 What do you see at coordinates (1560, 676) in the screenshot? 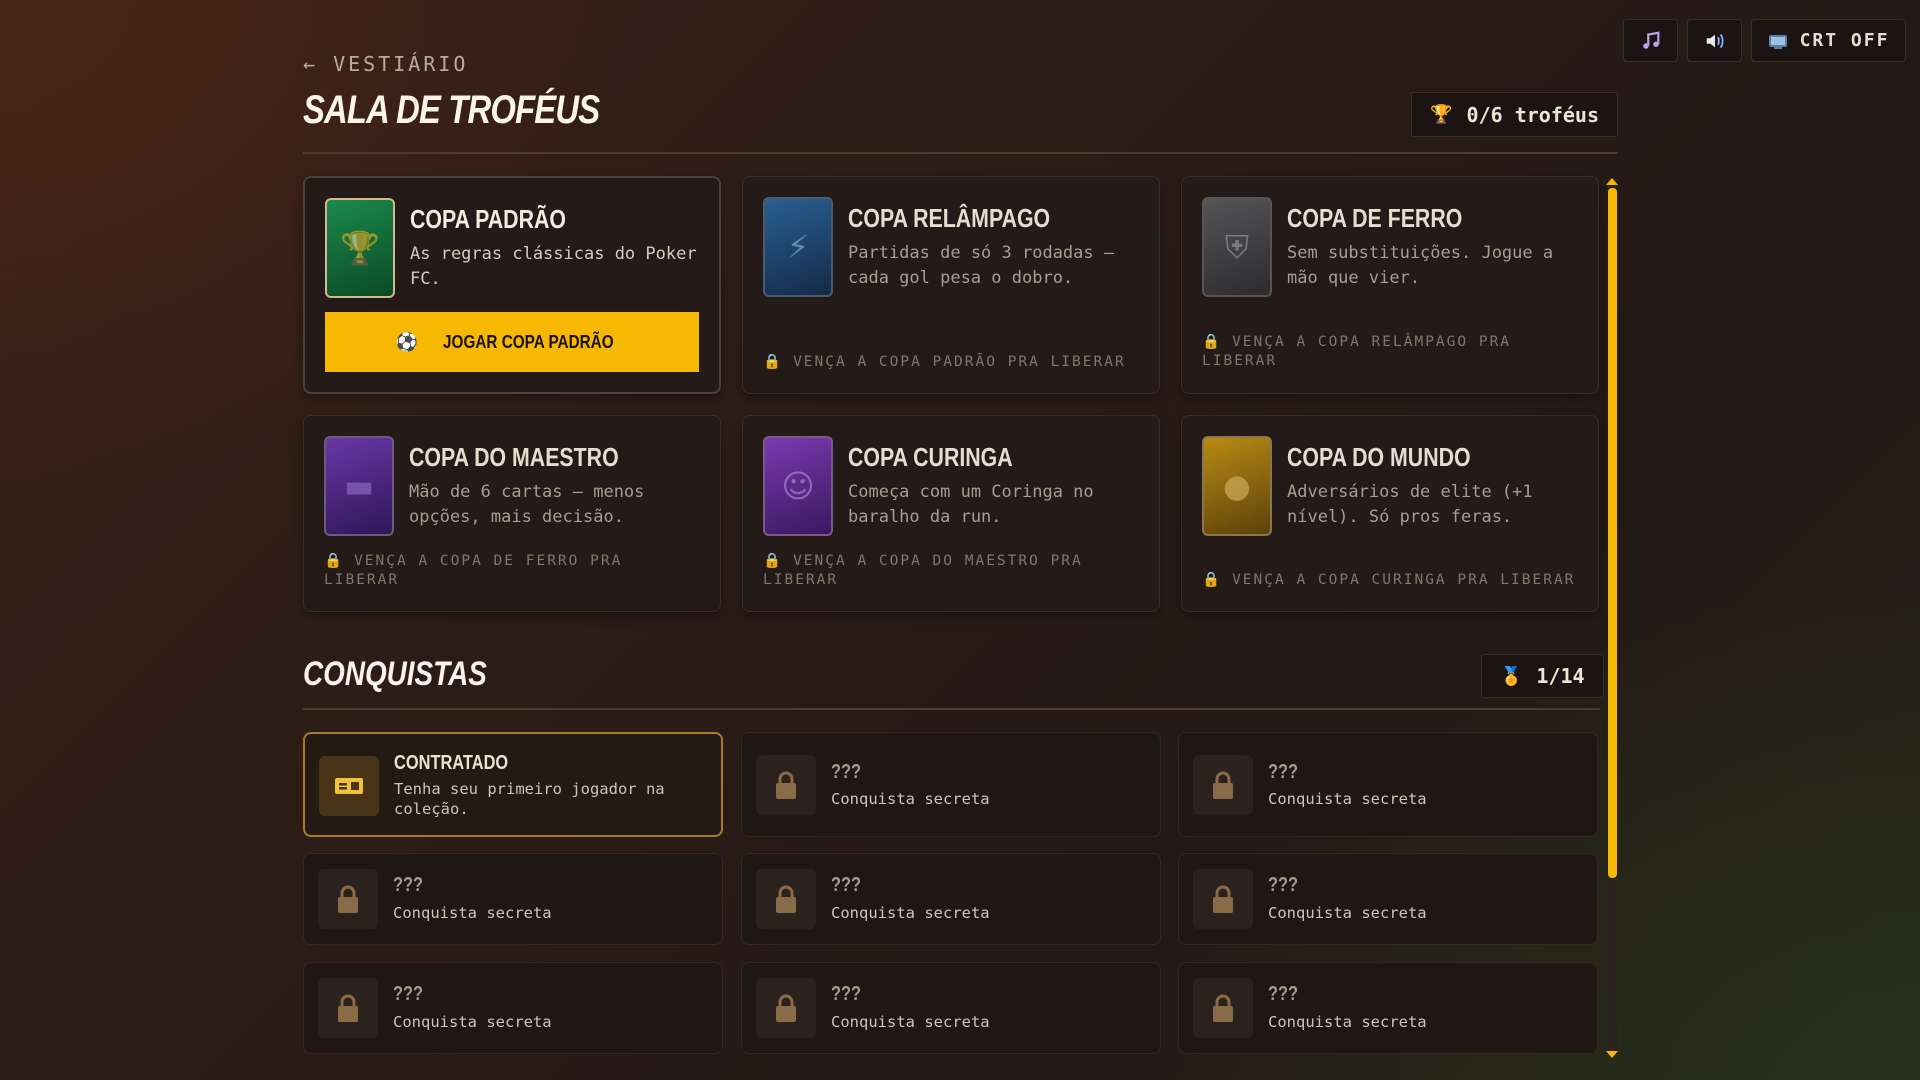
I see `achievements-count: 1/14` at bounding box center [1560, 676].